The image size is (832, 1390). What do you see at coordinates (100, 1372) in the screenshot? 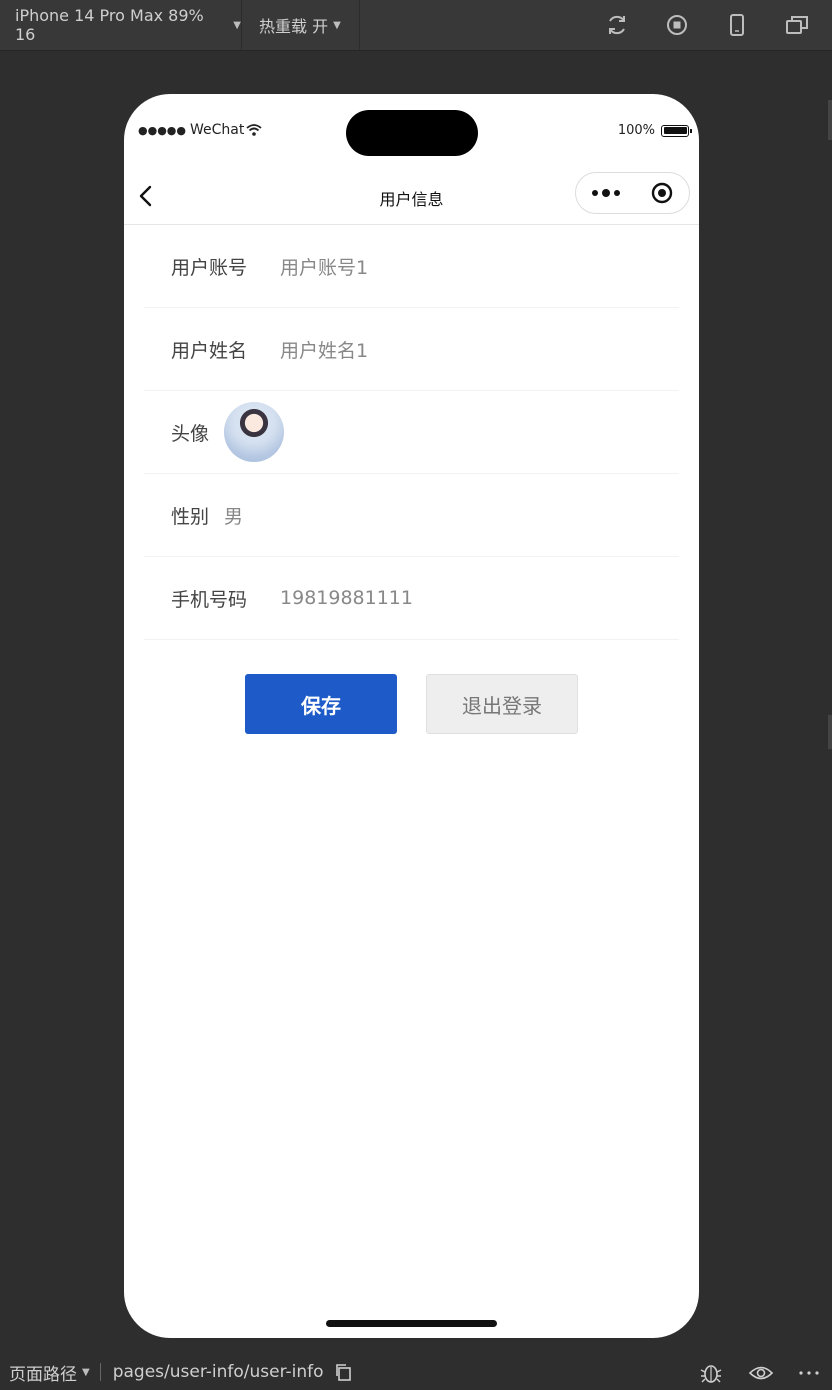
I see `divider` at bounding box center [100, 1372].